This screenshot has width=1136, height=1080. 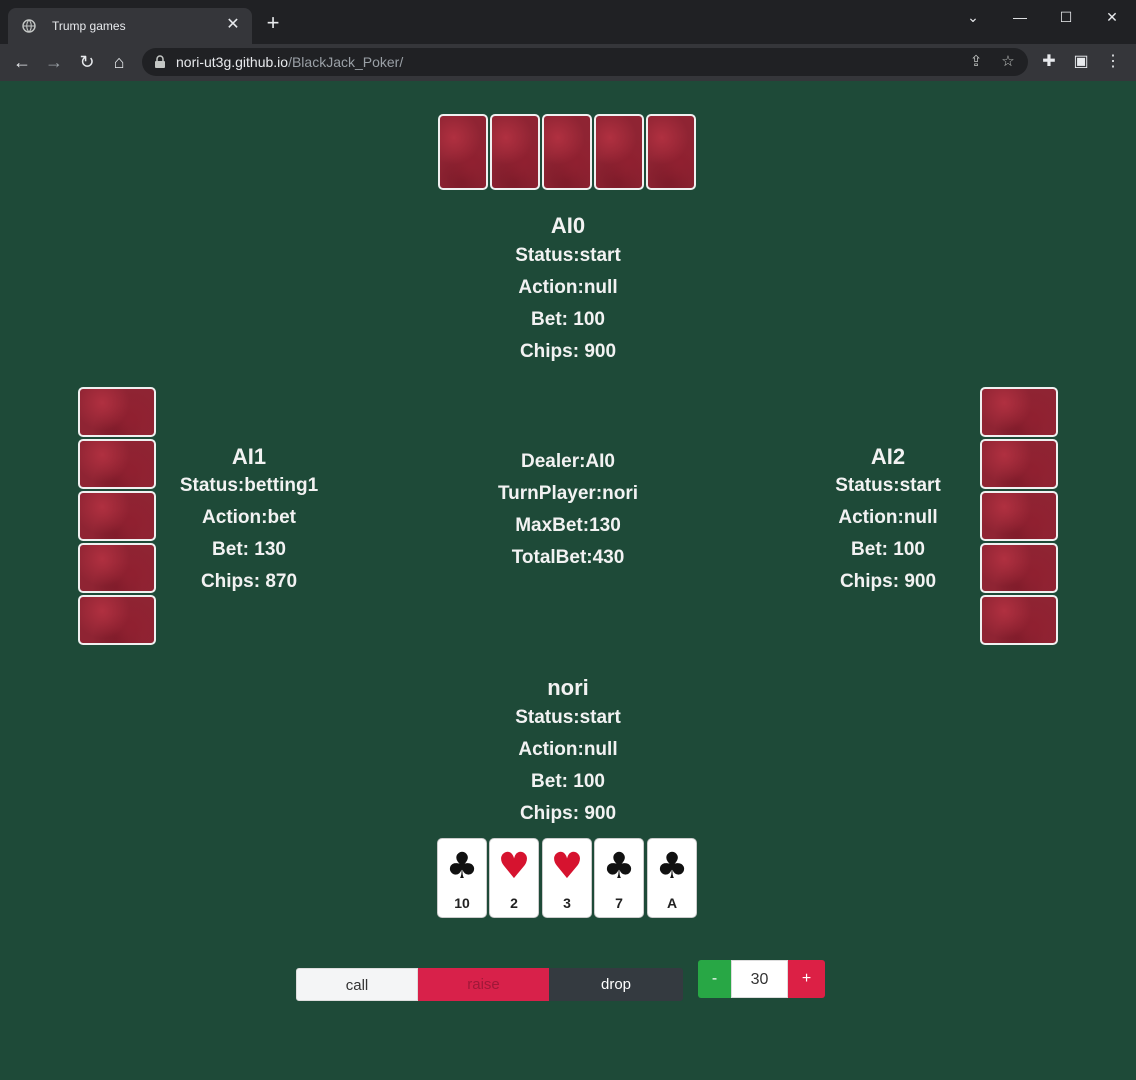 I want to click on player-name: AI2, so click(x=888, y=456).